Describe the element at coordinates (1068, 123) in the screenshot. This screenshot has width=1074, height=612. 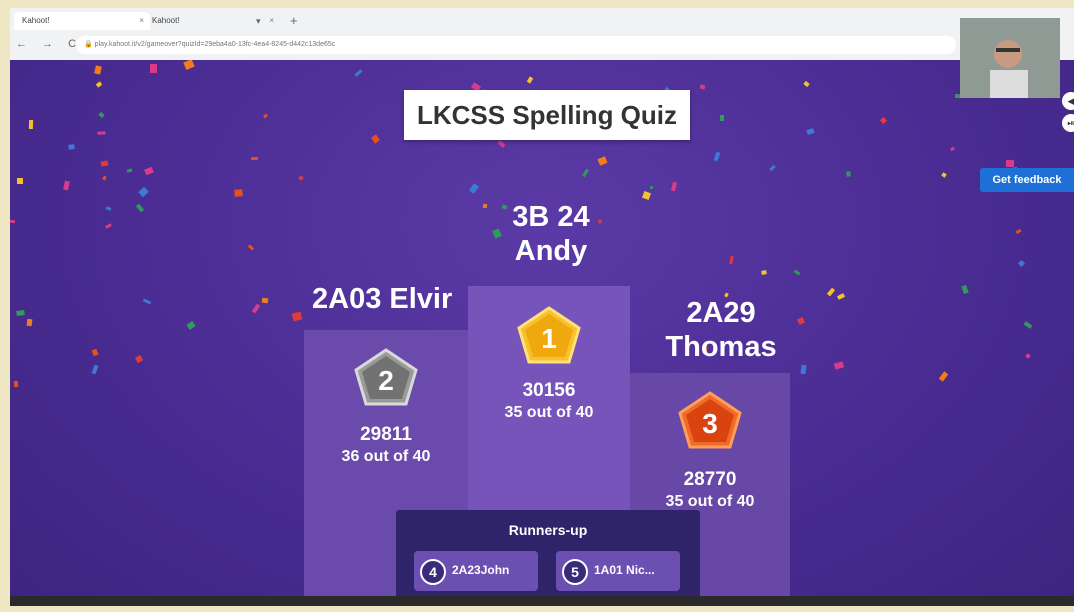
I see `skip-icon: ⏯` at that location.